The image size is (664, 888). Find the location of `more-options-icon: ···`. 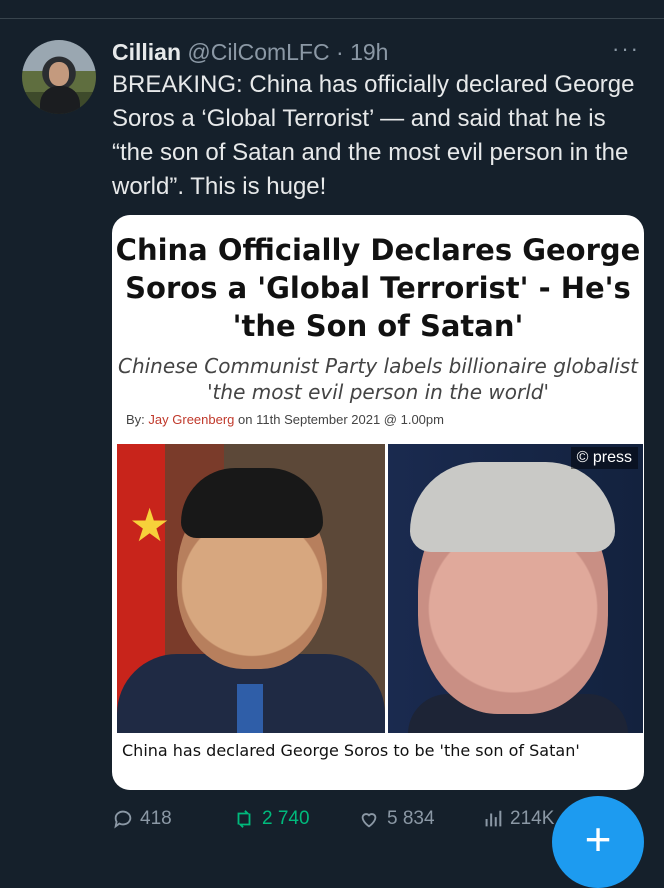

more-options-icon: ··· is located at coordinates (626, 49).